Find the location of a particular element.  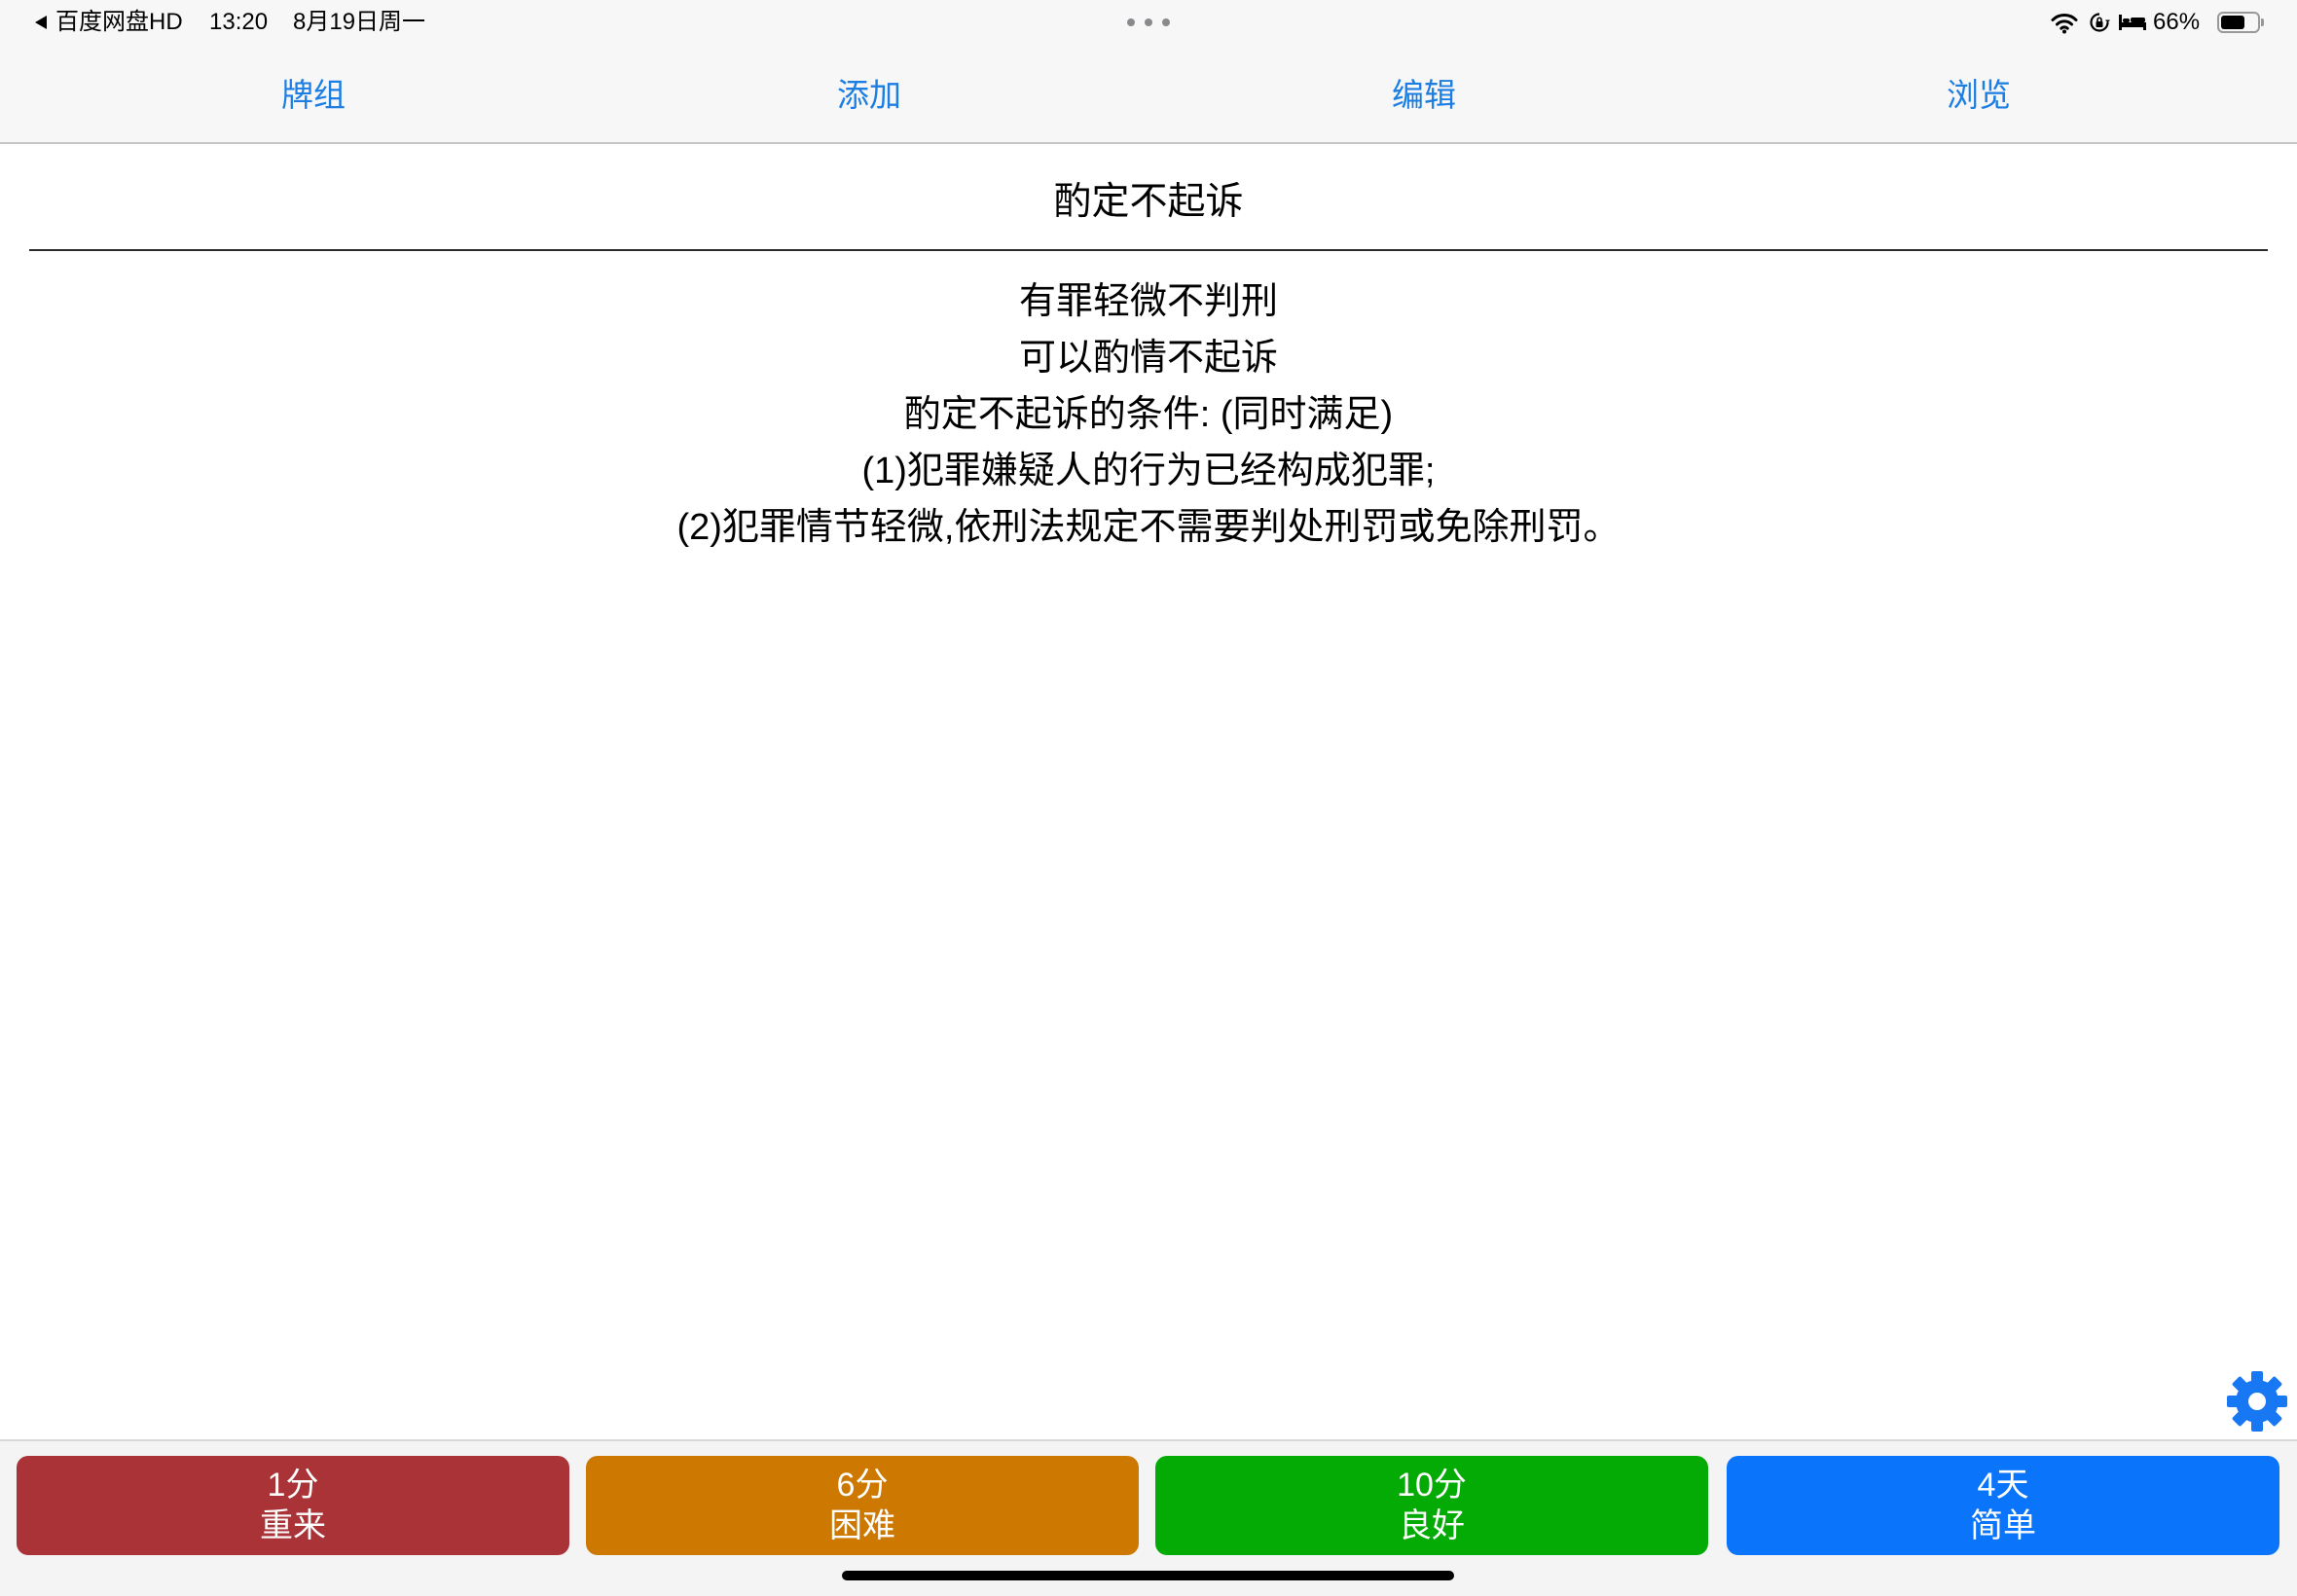

tab-add: 添加 is located at coordinates (869, 95).